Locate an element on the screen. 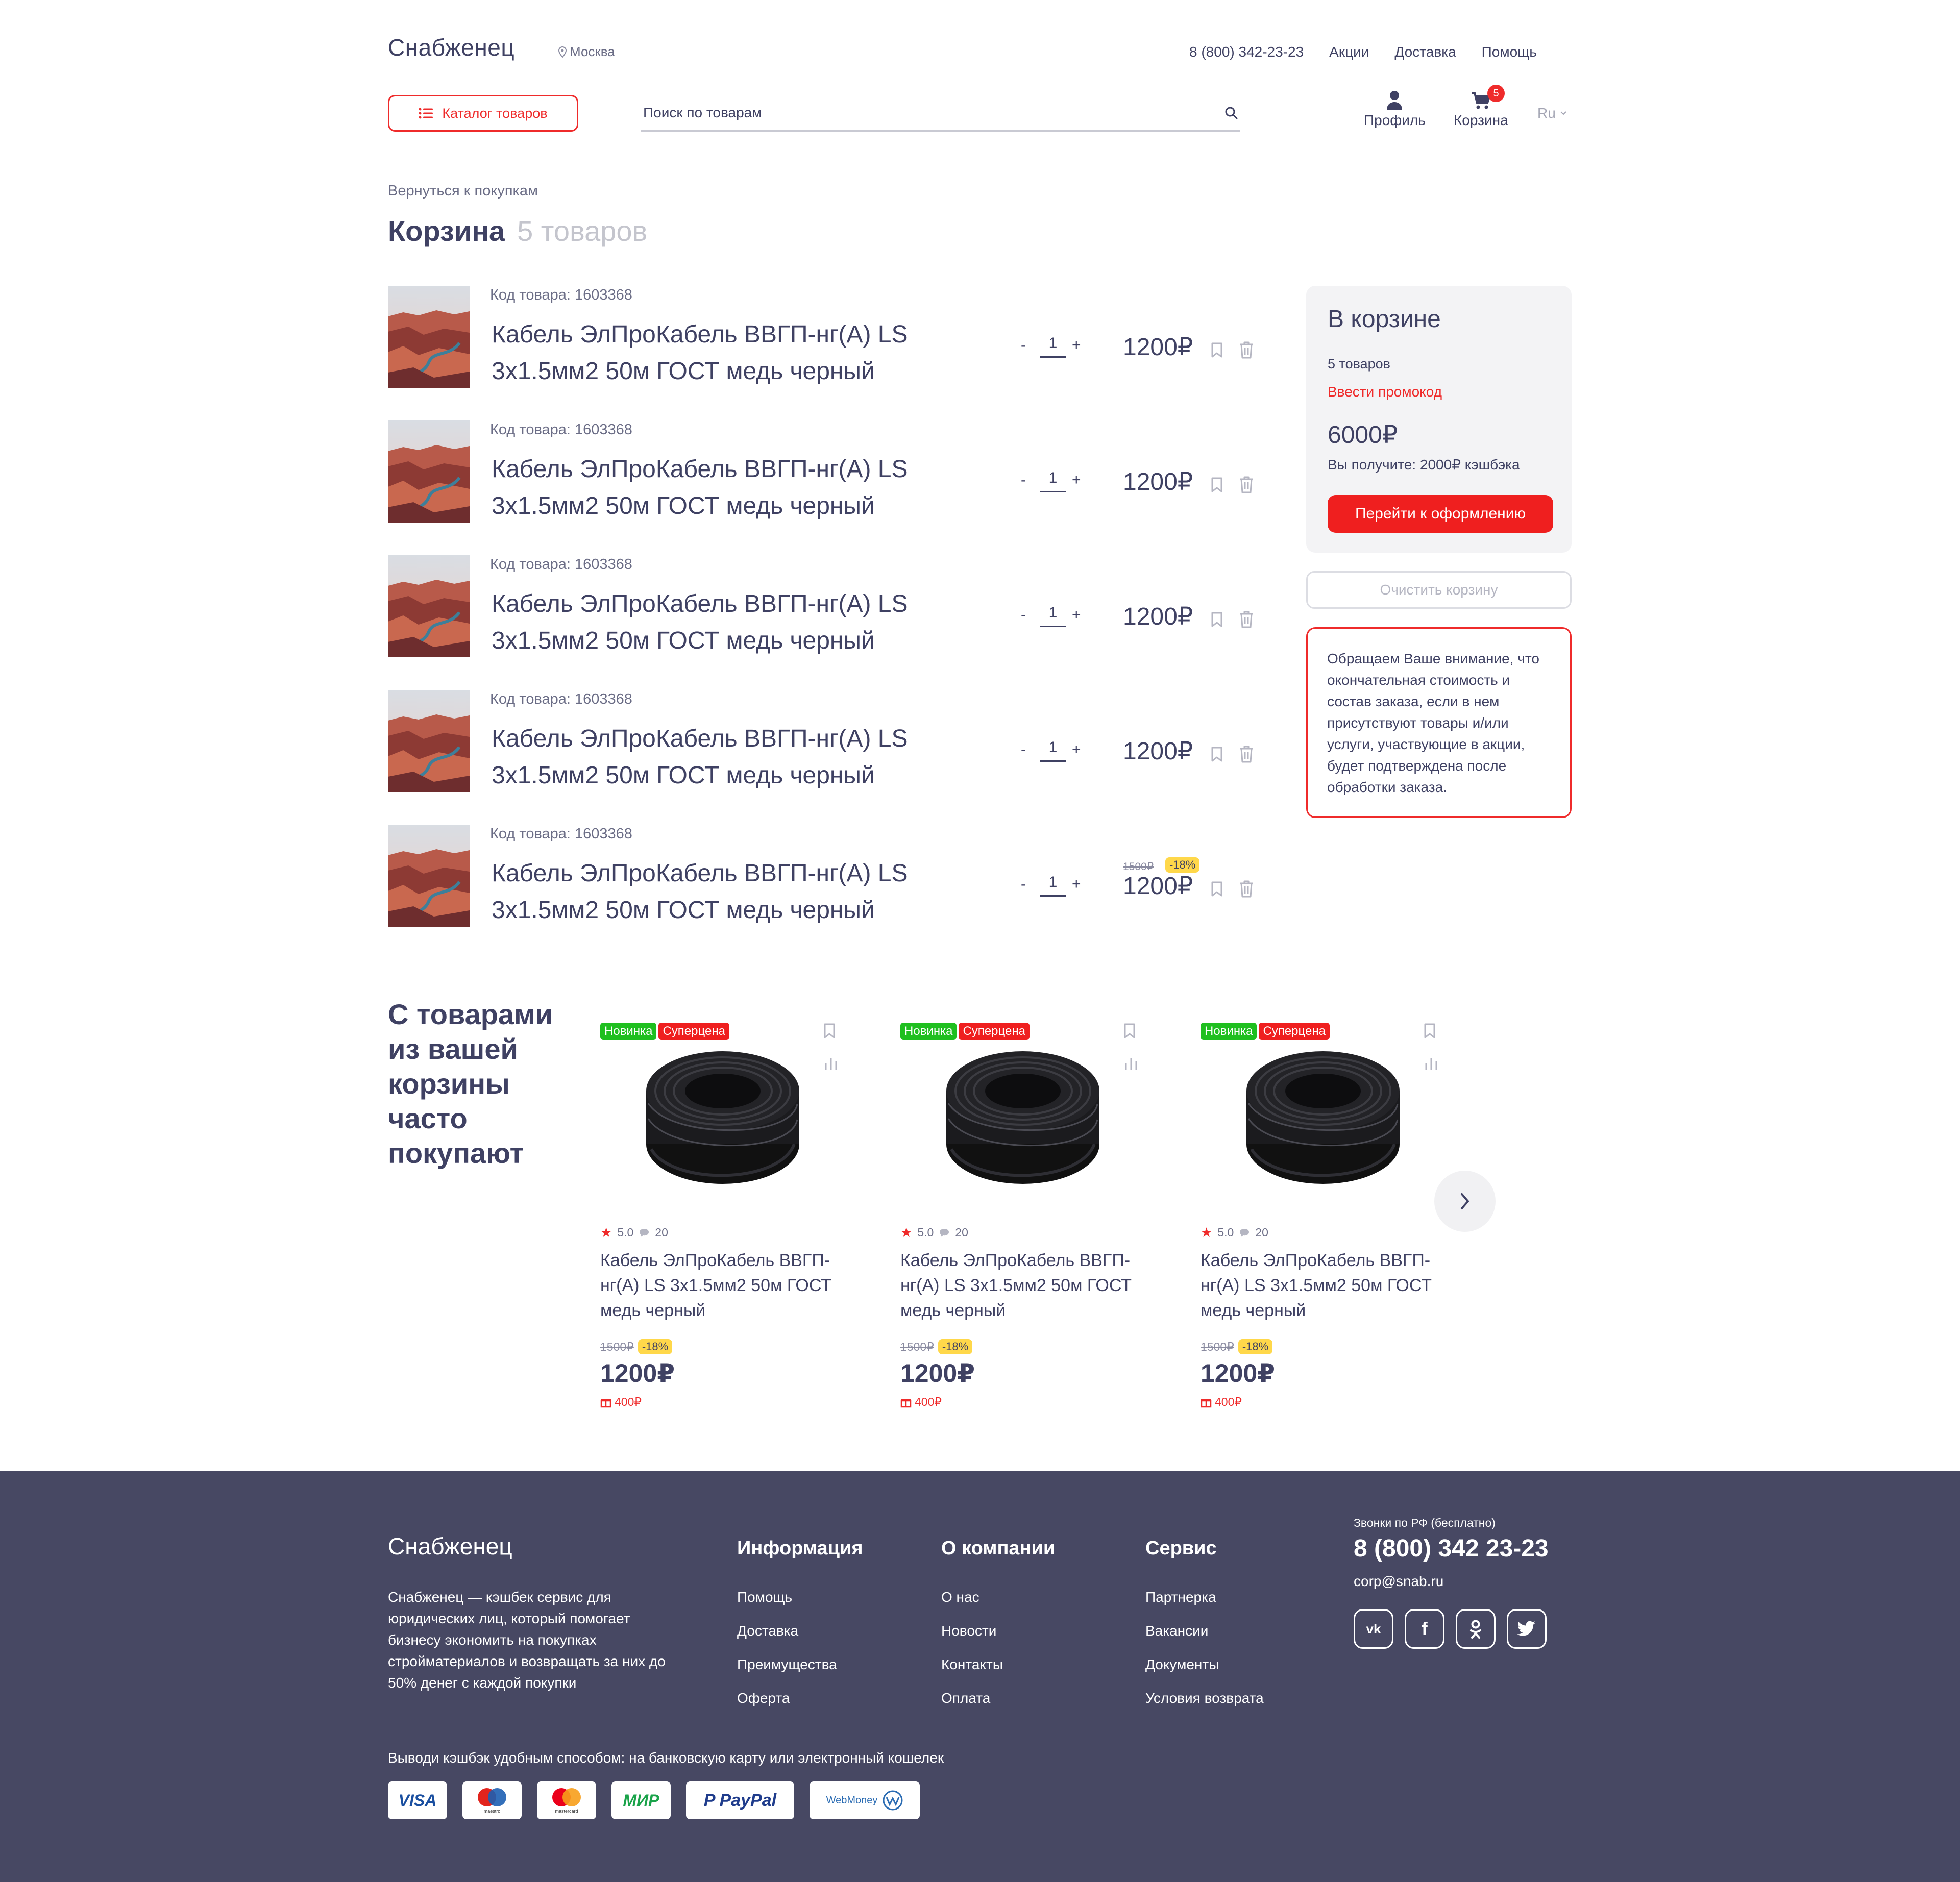 This screenshot has width=1960, height=1882. odnoklassniki-icon is located at coordinates (1476, 1629).